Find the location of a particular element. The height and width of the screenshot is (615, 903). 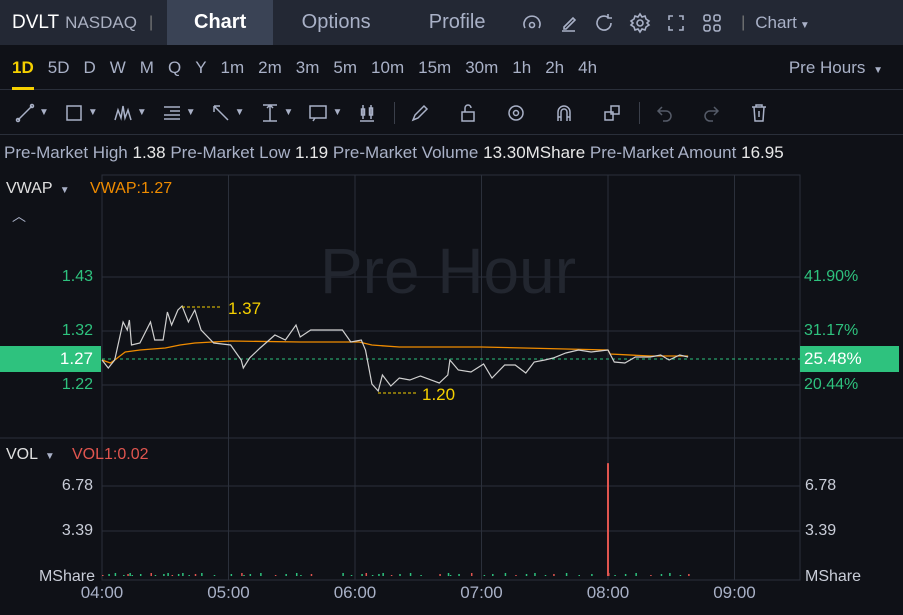

collapse-icon: ︿ is located at coordinates (19, 216).